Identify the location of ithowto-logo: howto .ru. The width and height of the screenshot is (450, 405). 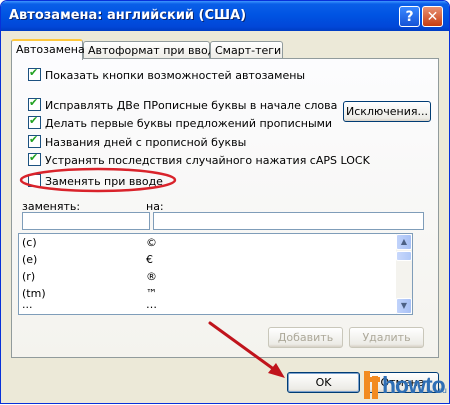
(405, 385).